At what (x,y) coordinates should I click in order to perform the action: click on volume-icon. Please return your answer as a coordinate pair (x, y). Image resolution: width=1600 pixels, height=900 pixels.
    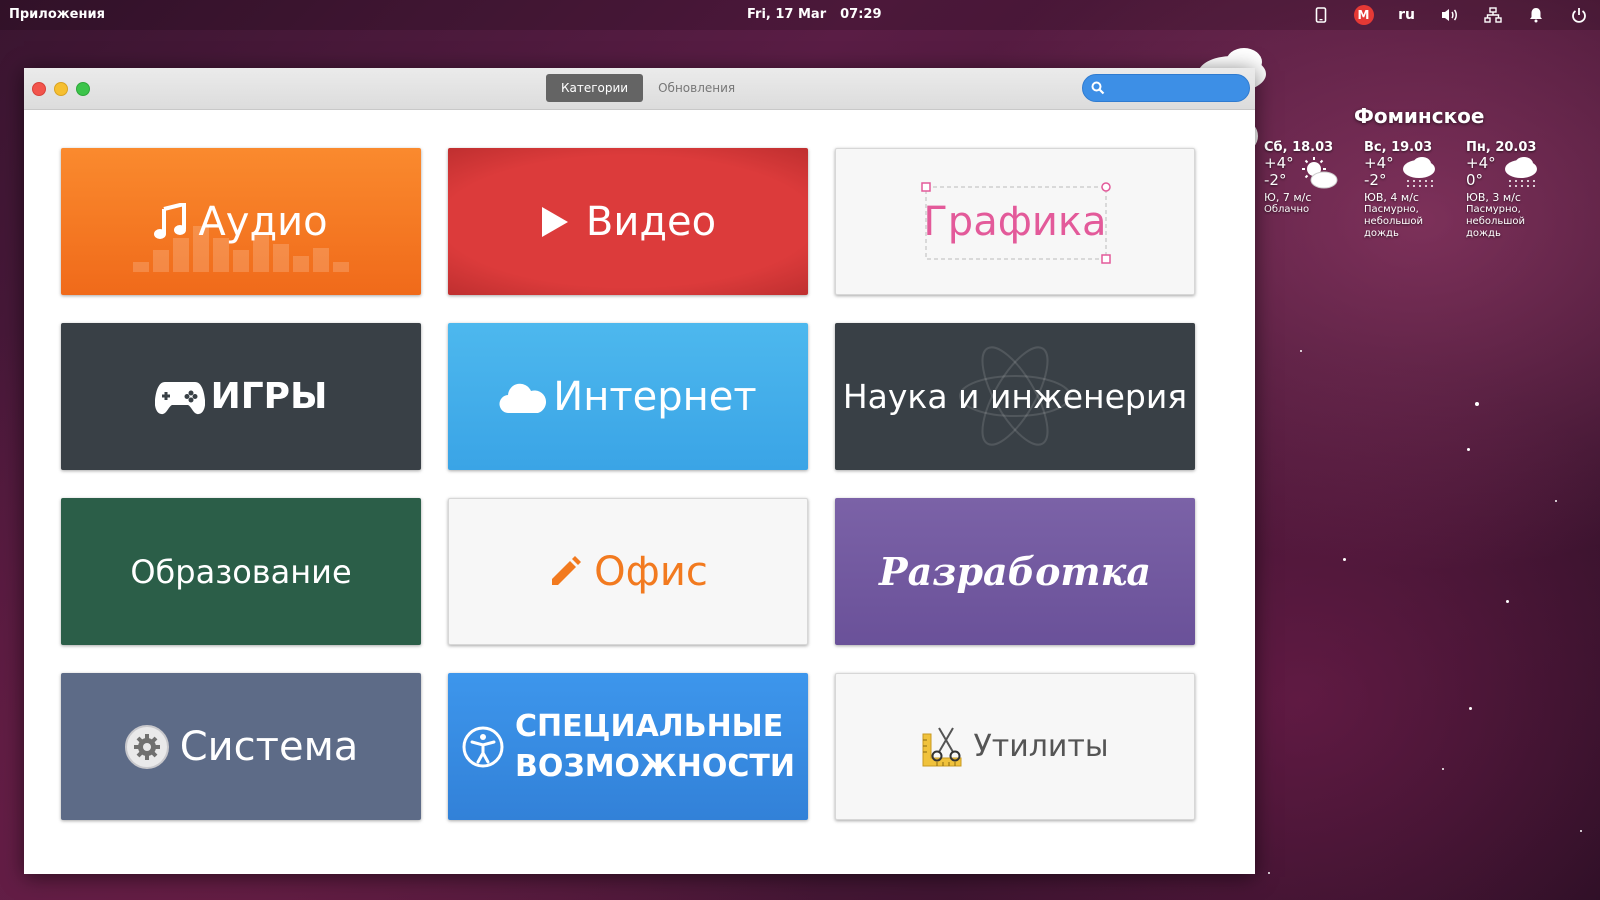
    Looking at the image, I should click on (1449, 15).